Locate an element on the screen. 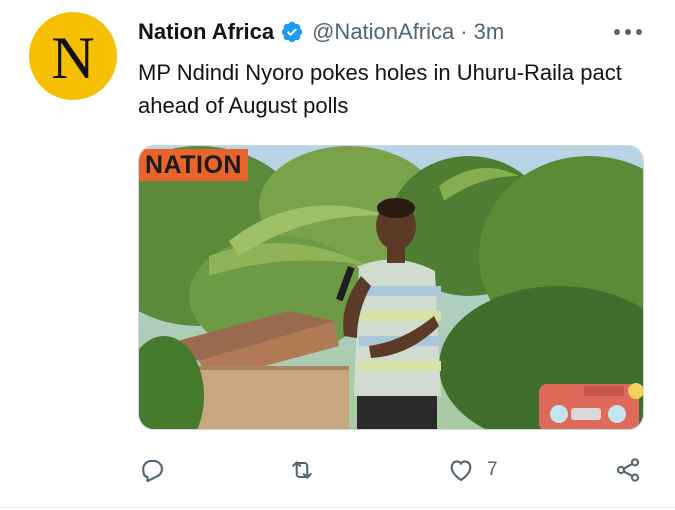  like-button: 7 is located at coordinates (472, 470).